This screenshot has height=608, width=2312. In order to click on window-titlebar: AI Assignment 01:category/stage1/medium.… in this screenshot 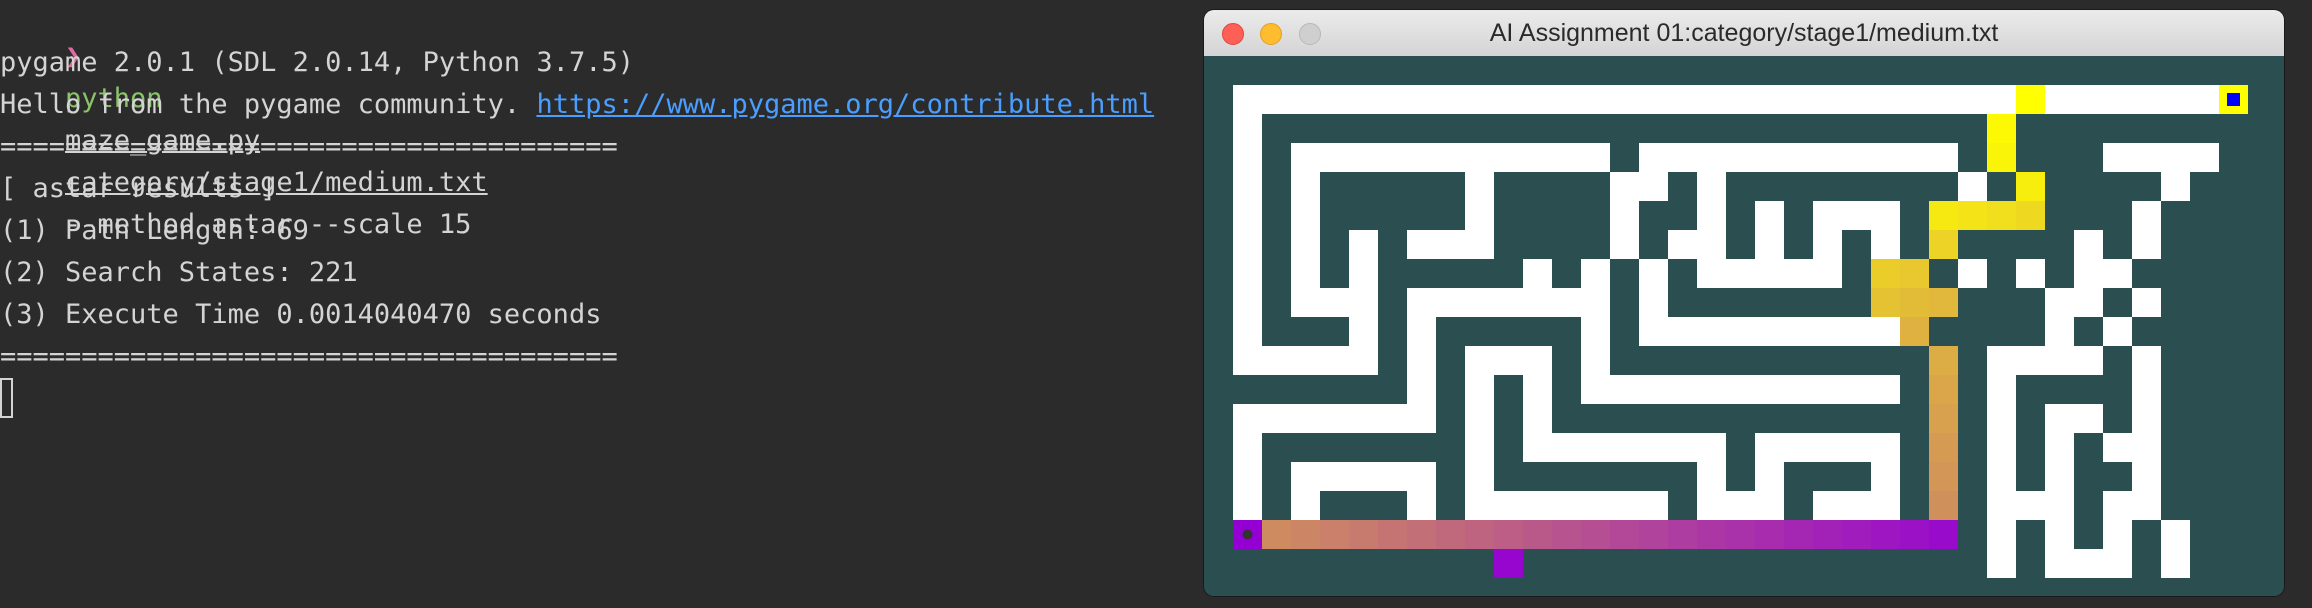, I will do `click(1744, 33)`.